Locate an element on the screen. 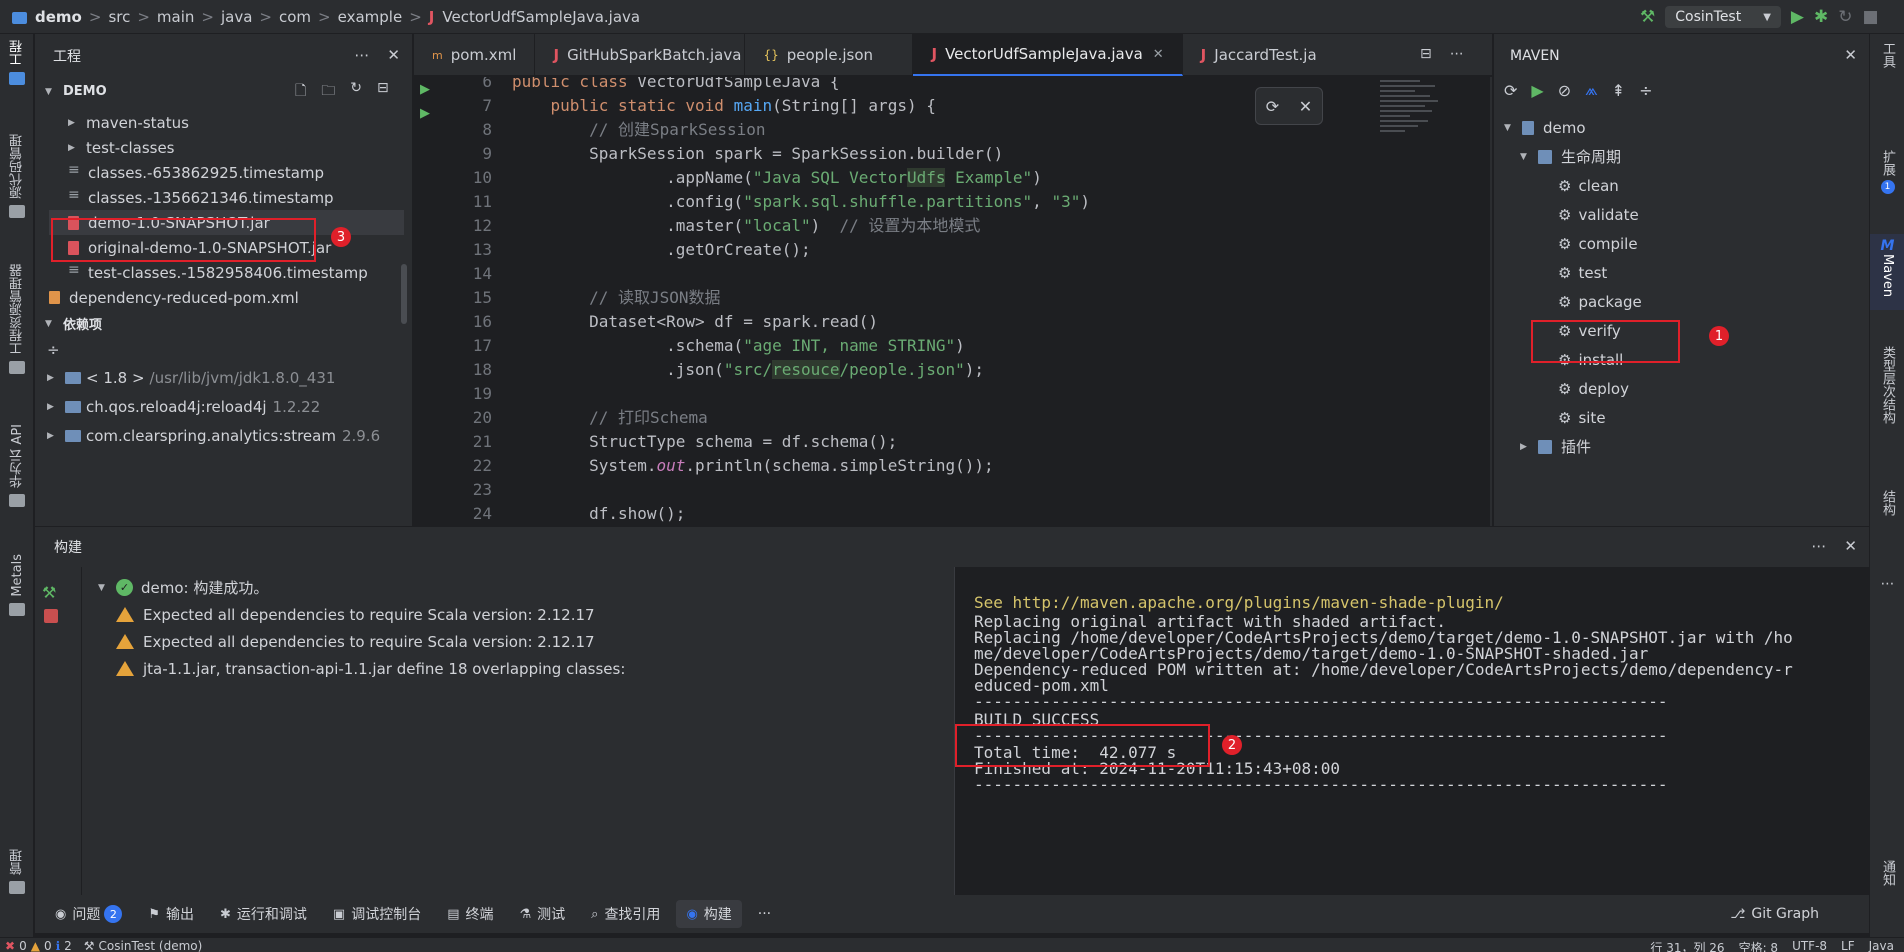 This screenshot has height=952, width=1904. warning-count: 0 is located at coordinates (48, 945).